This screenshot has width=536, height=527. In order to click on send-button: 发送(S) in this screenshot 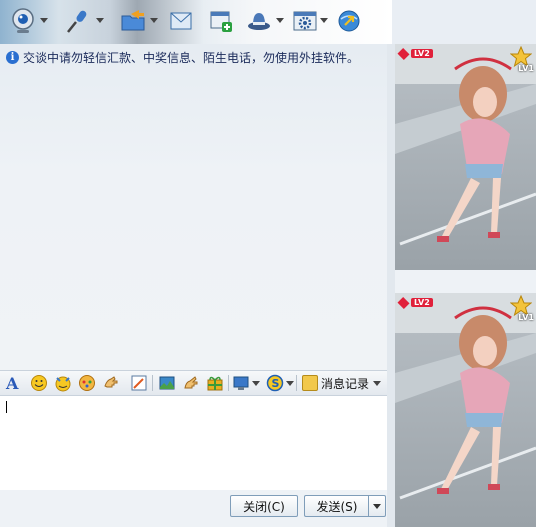, I will do `click(336, 506)`.